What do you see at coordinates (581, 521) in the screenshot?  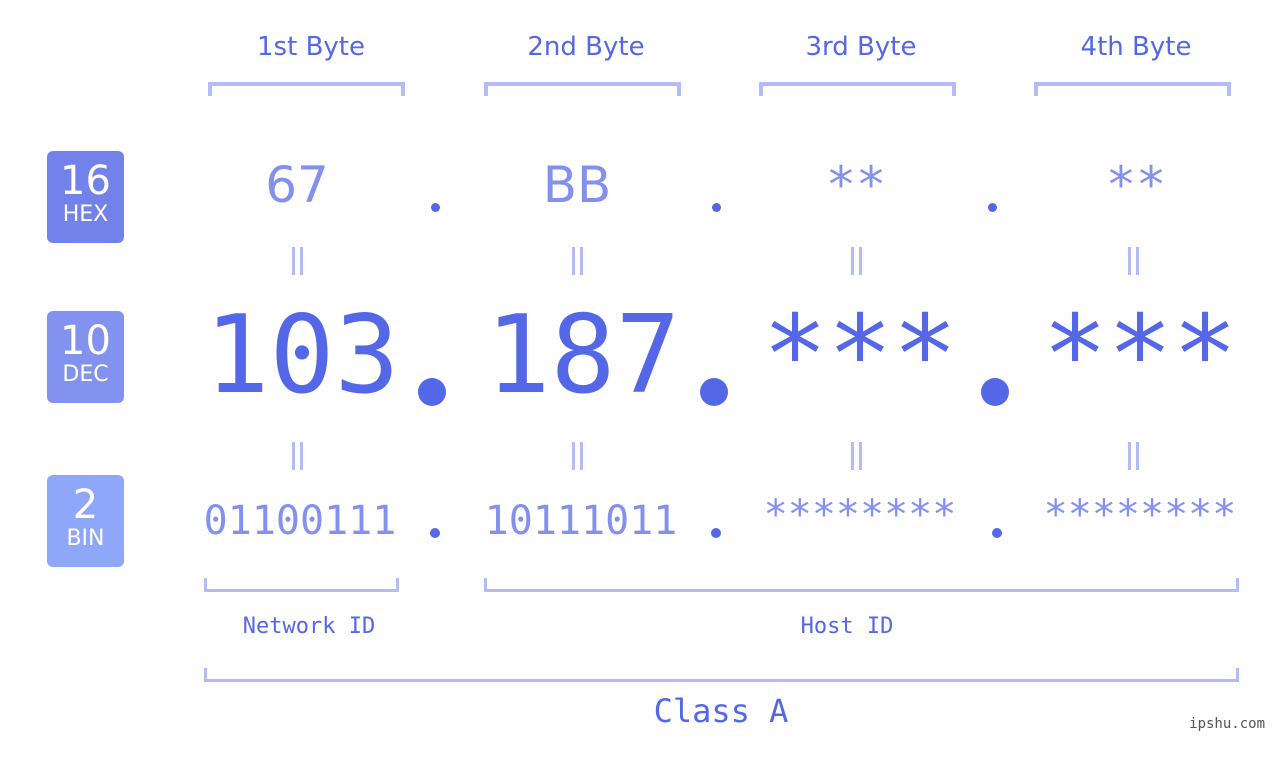 I see `bin-byte-2: 10111011` at bounding box center [581, 521].